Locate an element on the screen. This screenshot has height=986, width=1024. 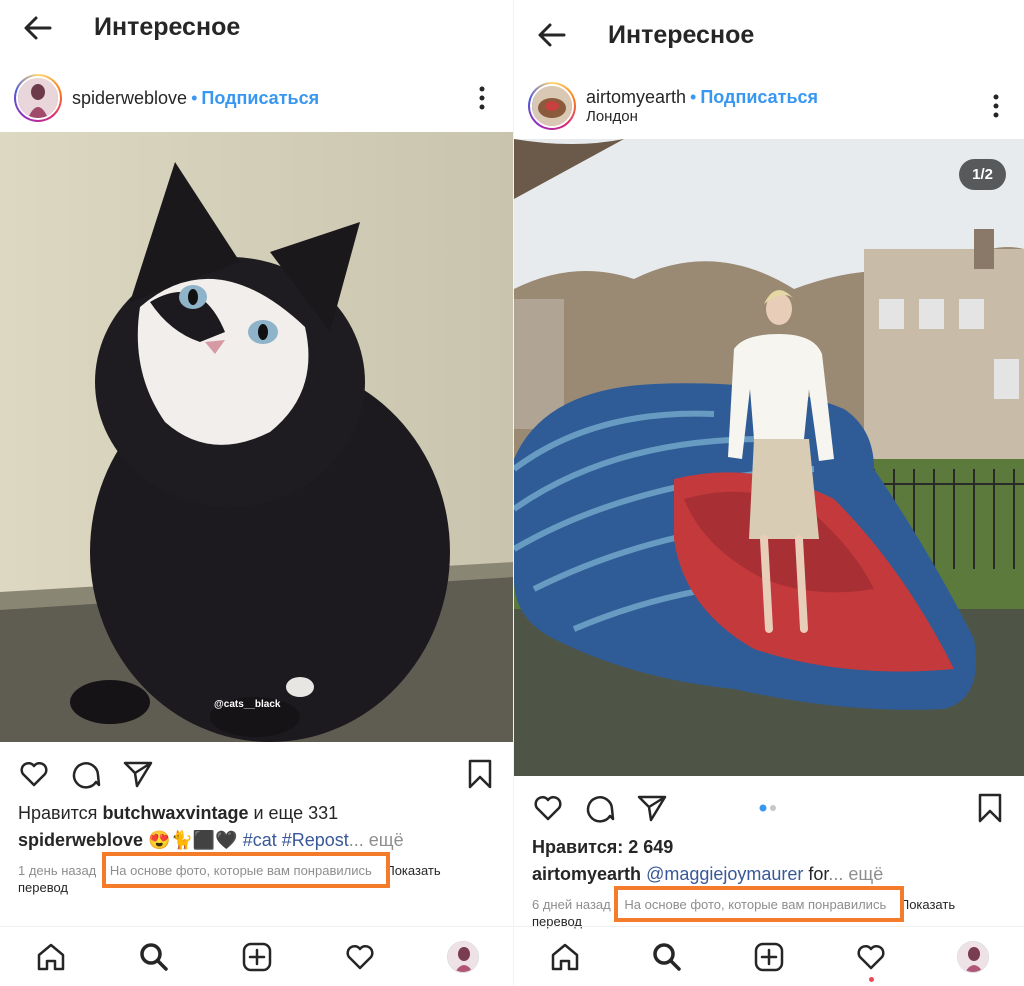
likes-line: Нравится: 2 649 is located at coordinates (602, 847).